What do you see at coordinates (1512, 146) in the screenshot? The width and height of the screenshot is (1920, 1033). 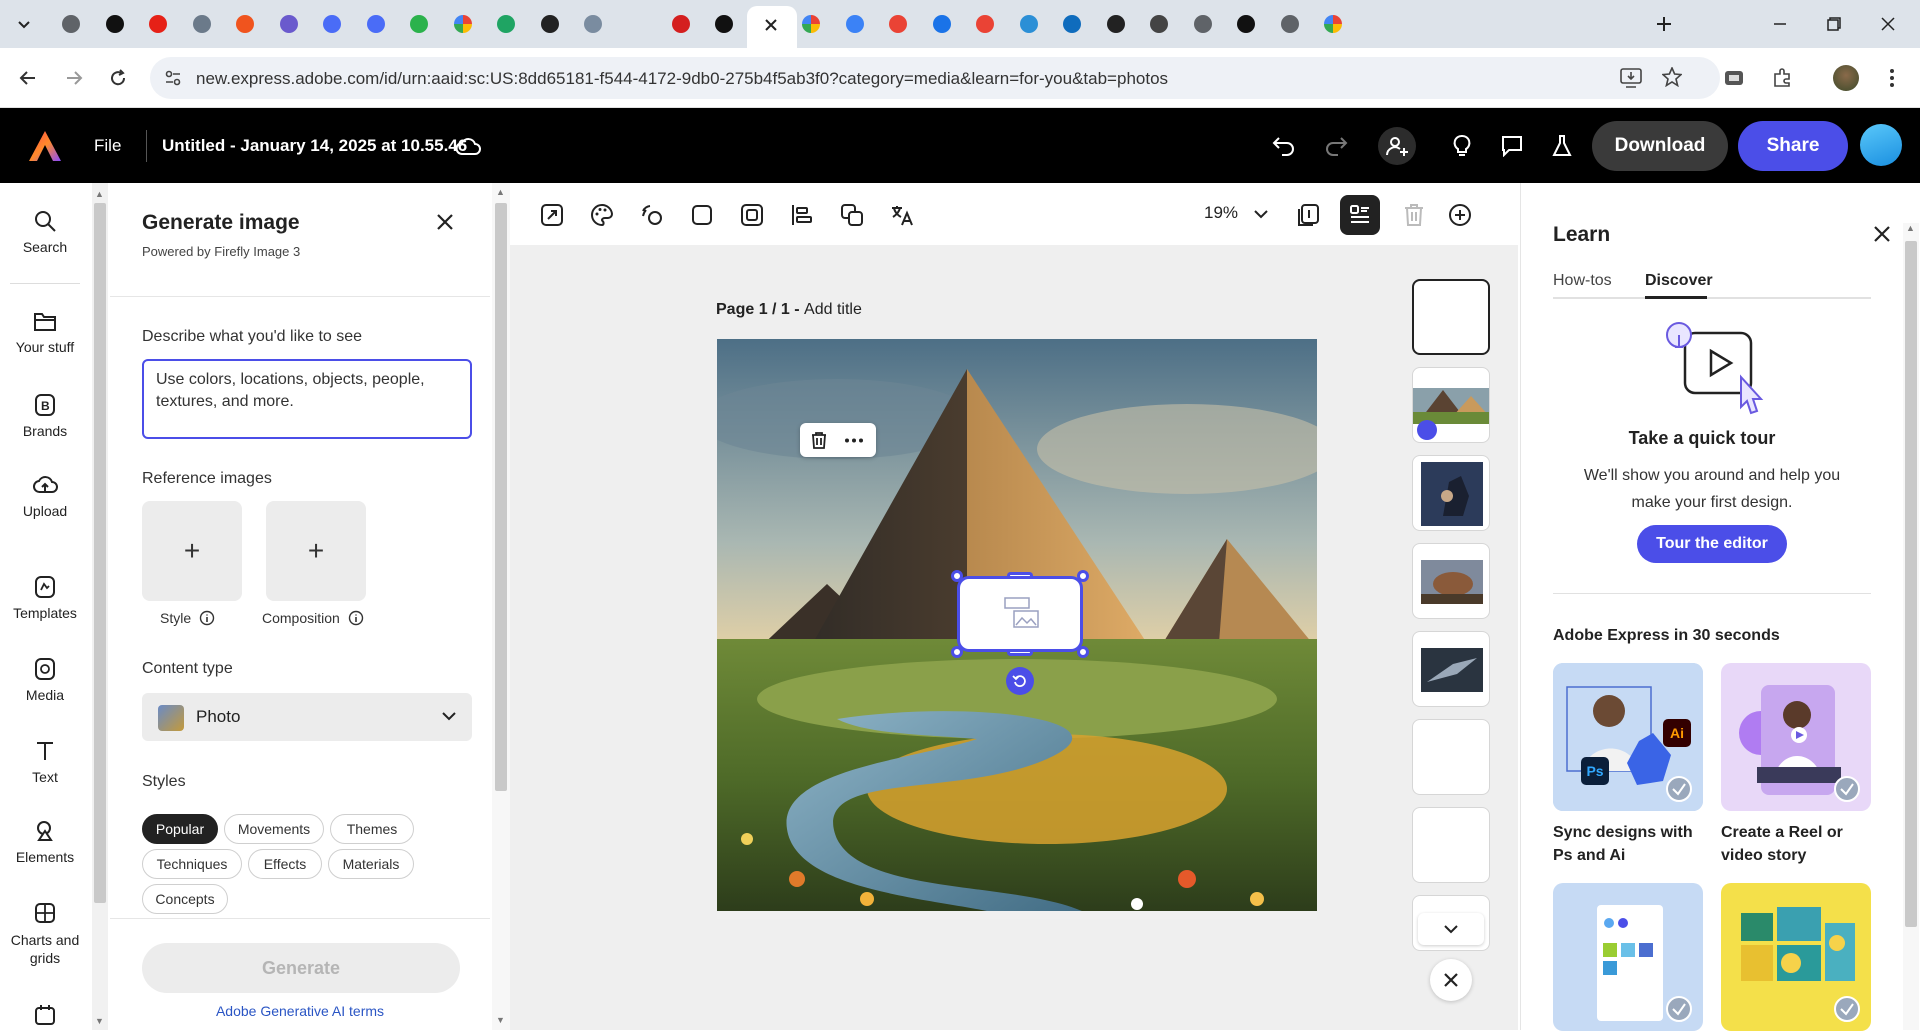 I see `comments-icon` at bounding box center [1512, 146].